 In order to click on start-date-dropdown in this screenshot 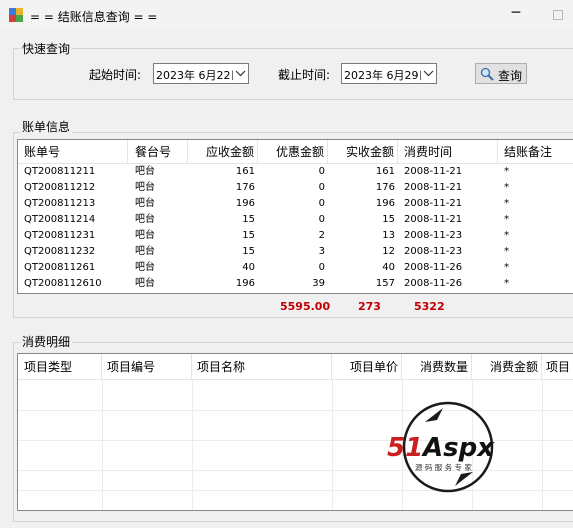, I will do `click(240, 73)`.